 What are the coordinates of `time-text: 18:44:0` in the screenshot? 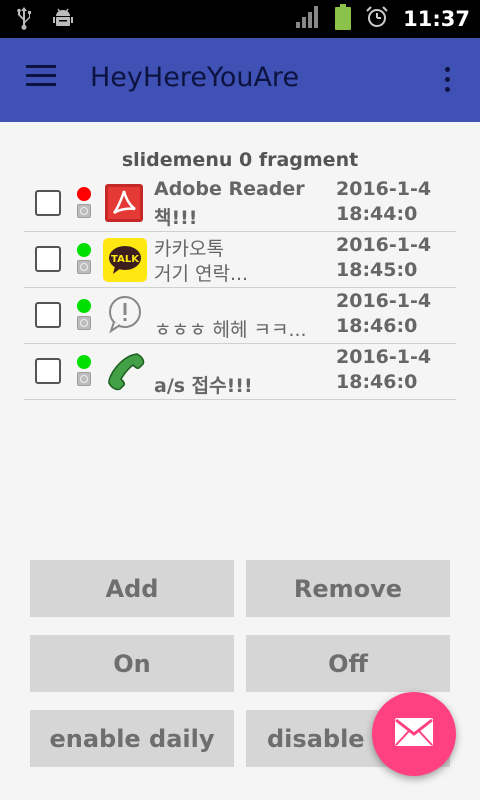 It's located at (377, 214).